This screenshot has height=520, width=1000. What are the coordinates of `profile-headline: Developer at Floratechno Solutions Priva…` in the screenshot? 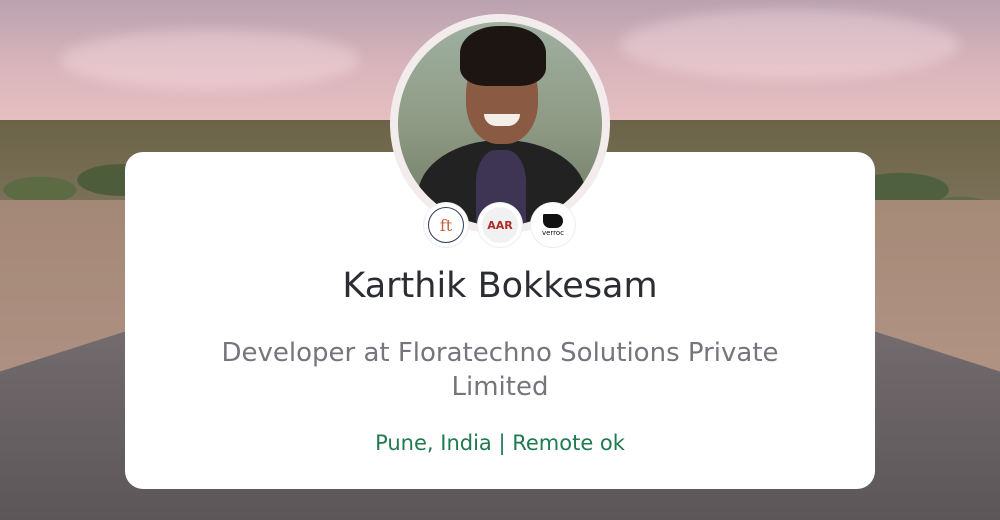 It's located at (500, 370).